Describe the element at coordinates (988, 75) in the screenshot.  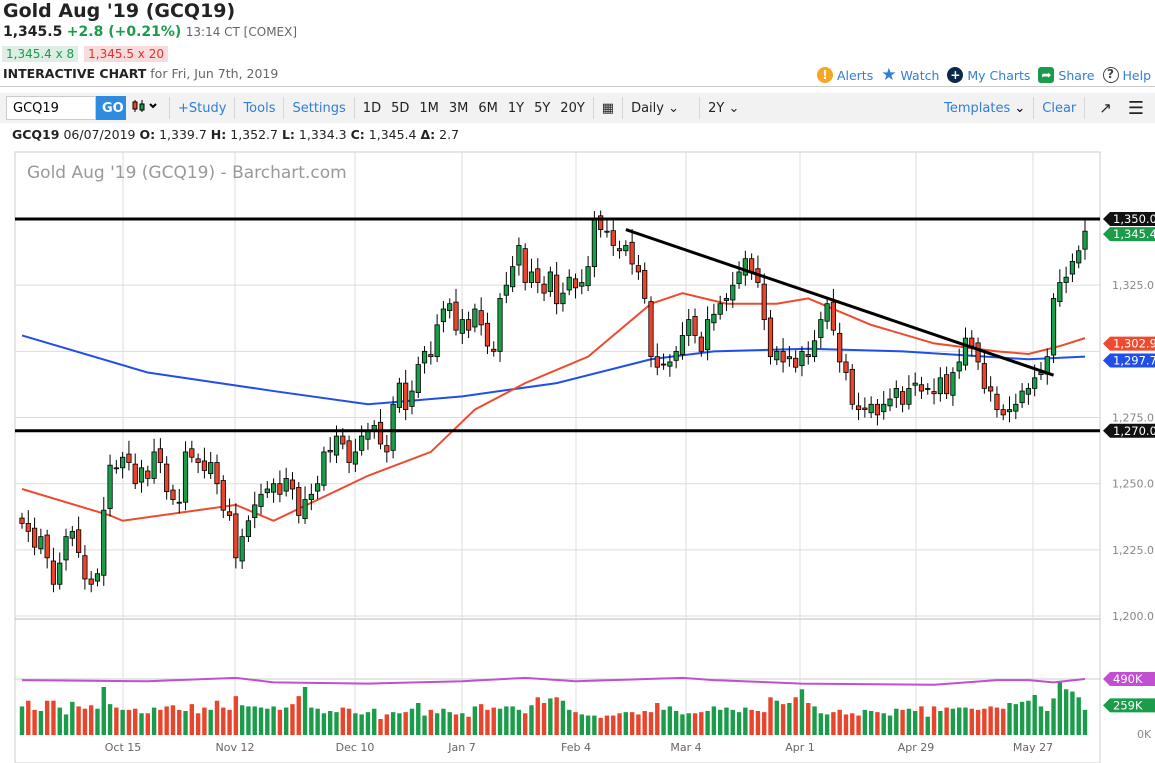
I see `my-charts-link: + My Charts` at that location.